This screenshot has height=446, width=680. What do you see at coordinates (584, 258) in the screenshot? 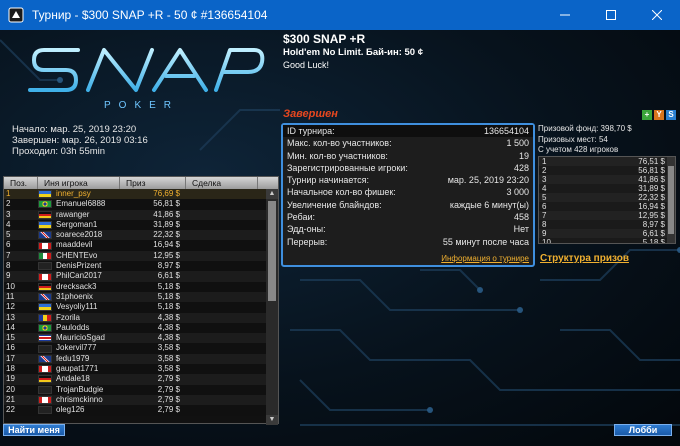
I see `prize-structure-link: Структура призов` at bounding box center [584, 258].